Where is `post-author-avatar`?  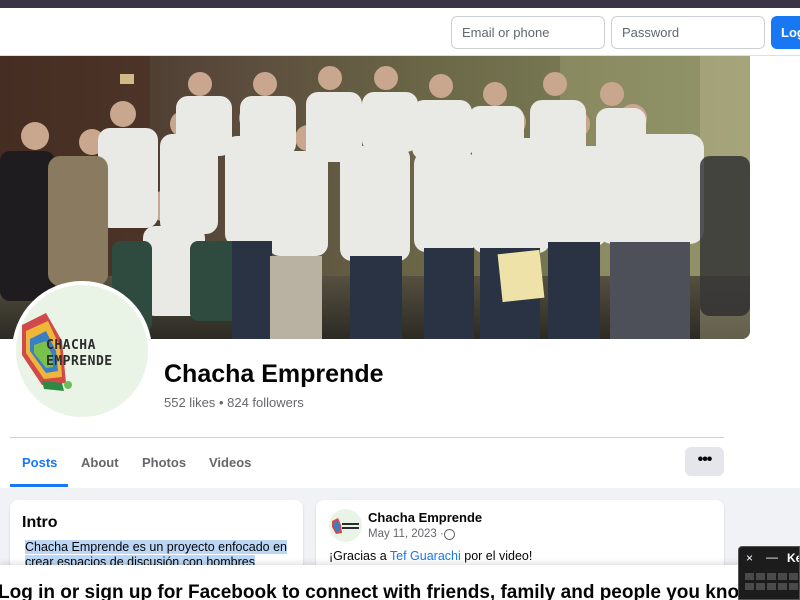 post-author-avatar is located at coordinates (345, 525).